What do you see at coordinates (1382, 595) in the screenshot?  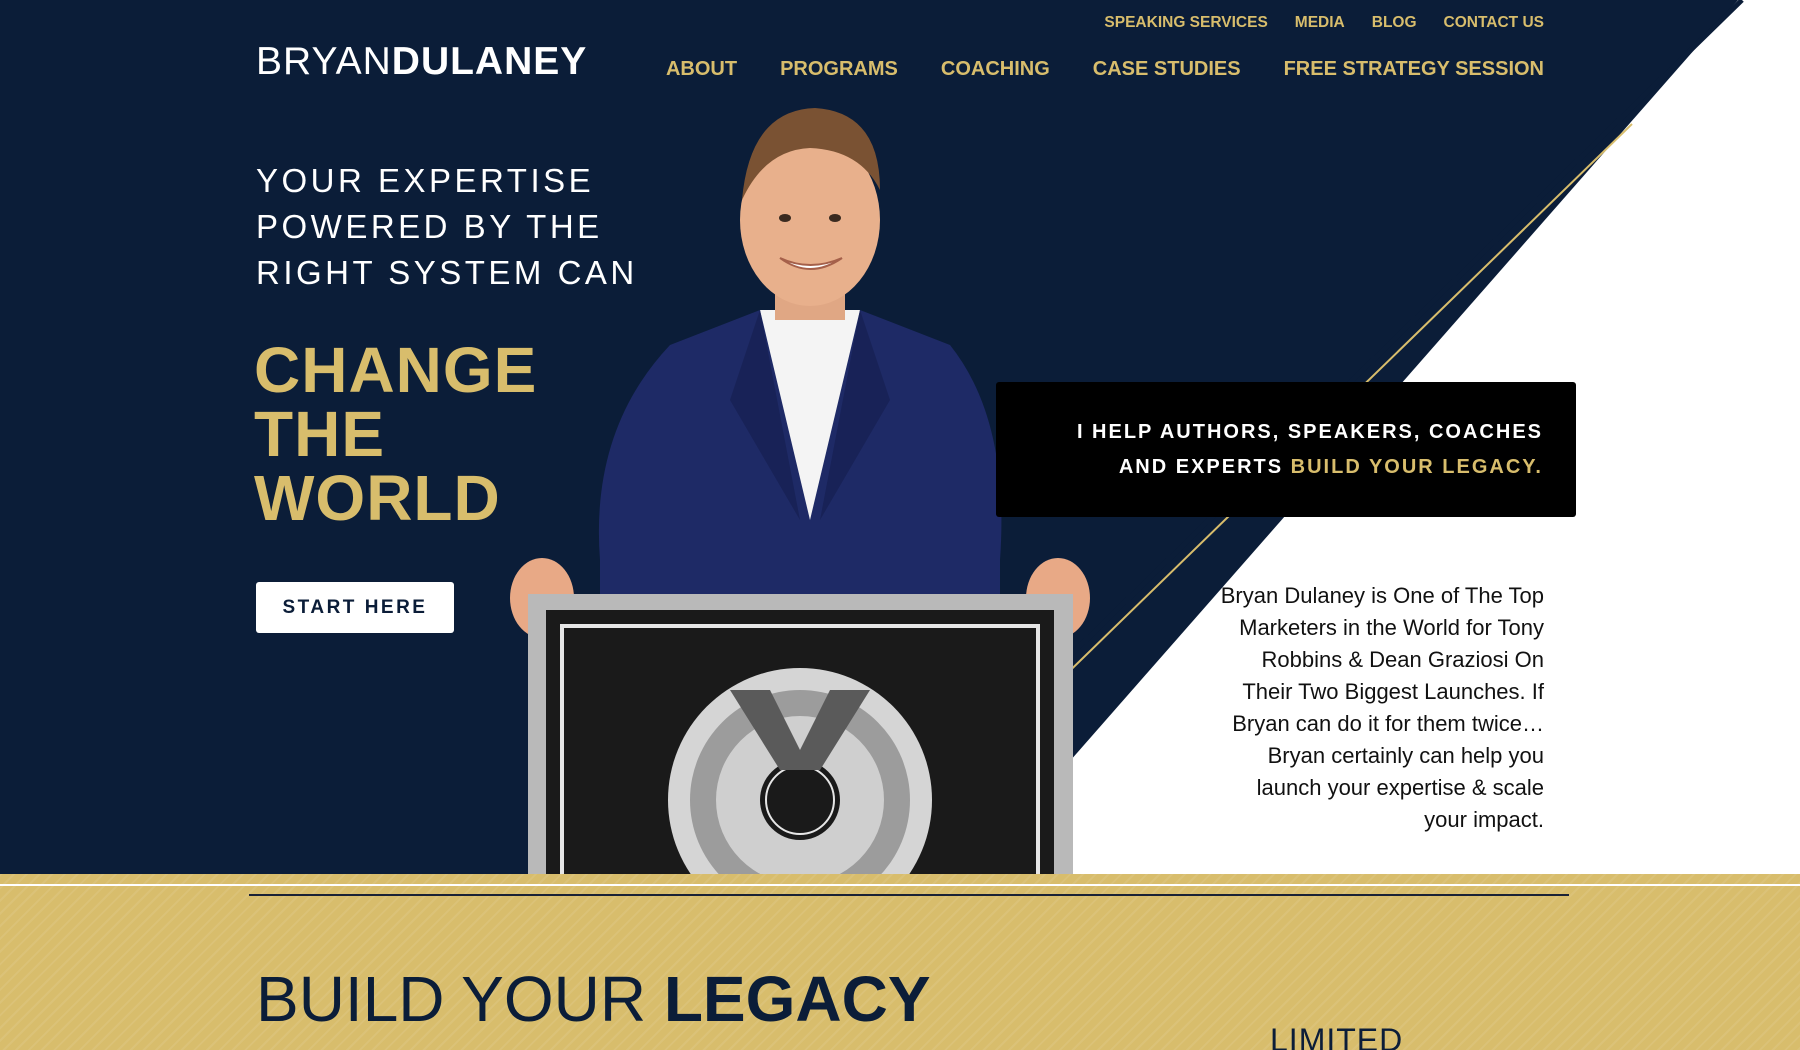 I see `bio-line: Bryan Dulaney is One of The Top` at bounding box center [1382, 595].